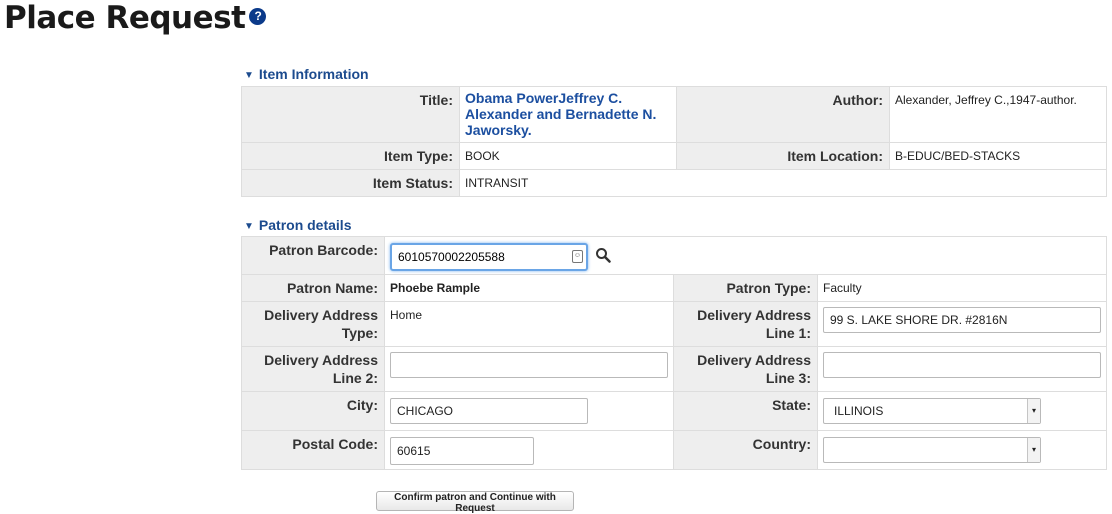 This screenshot has height=514, width=1112. I want to click on item-information-header: Item Information, so click(313, 74).